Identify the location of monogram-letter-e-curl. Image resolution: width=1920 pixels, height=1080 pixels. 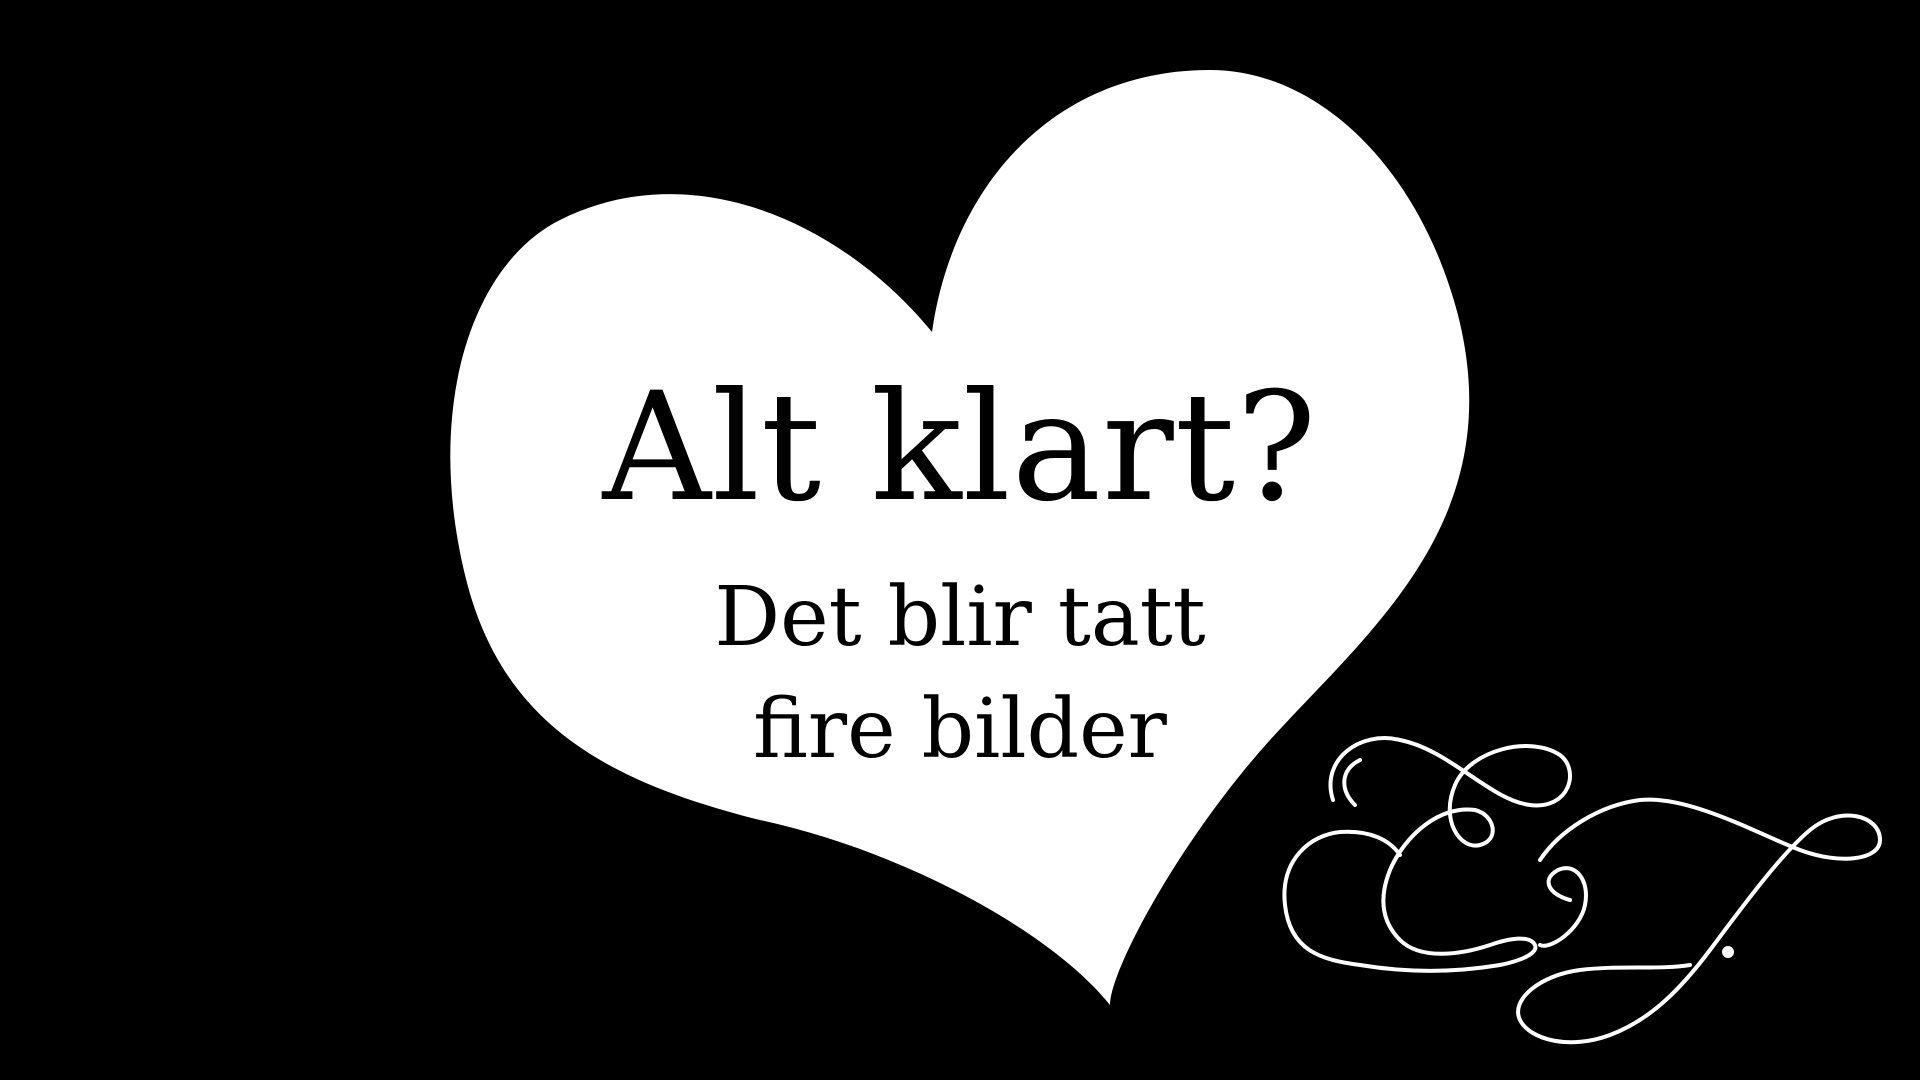
(1352, 782).